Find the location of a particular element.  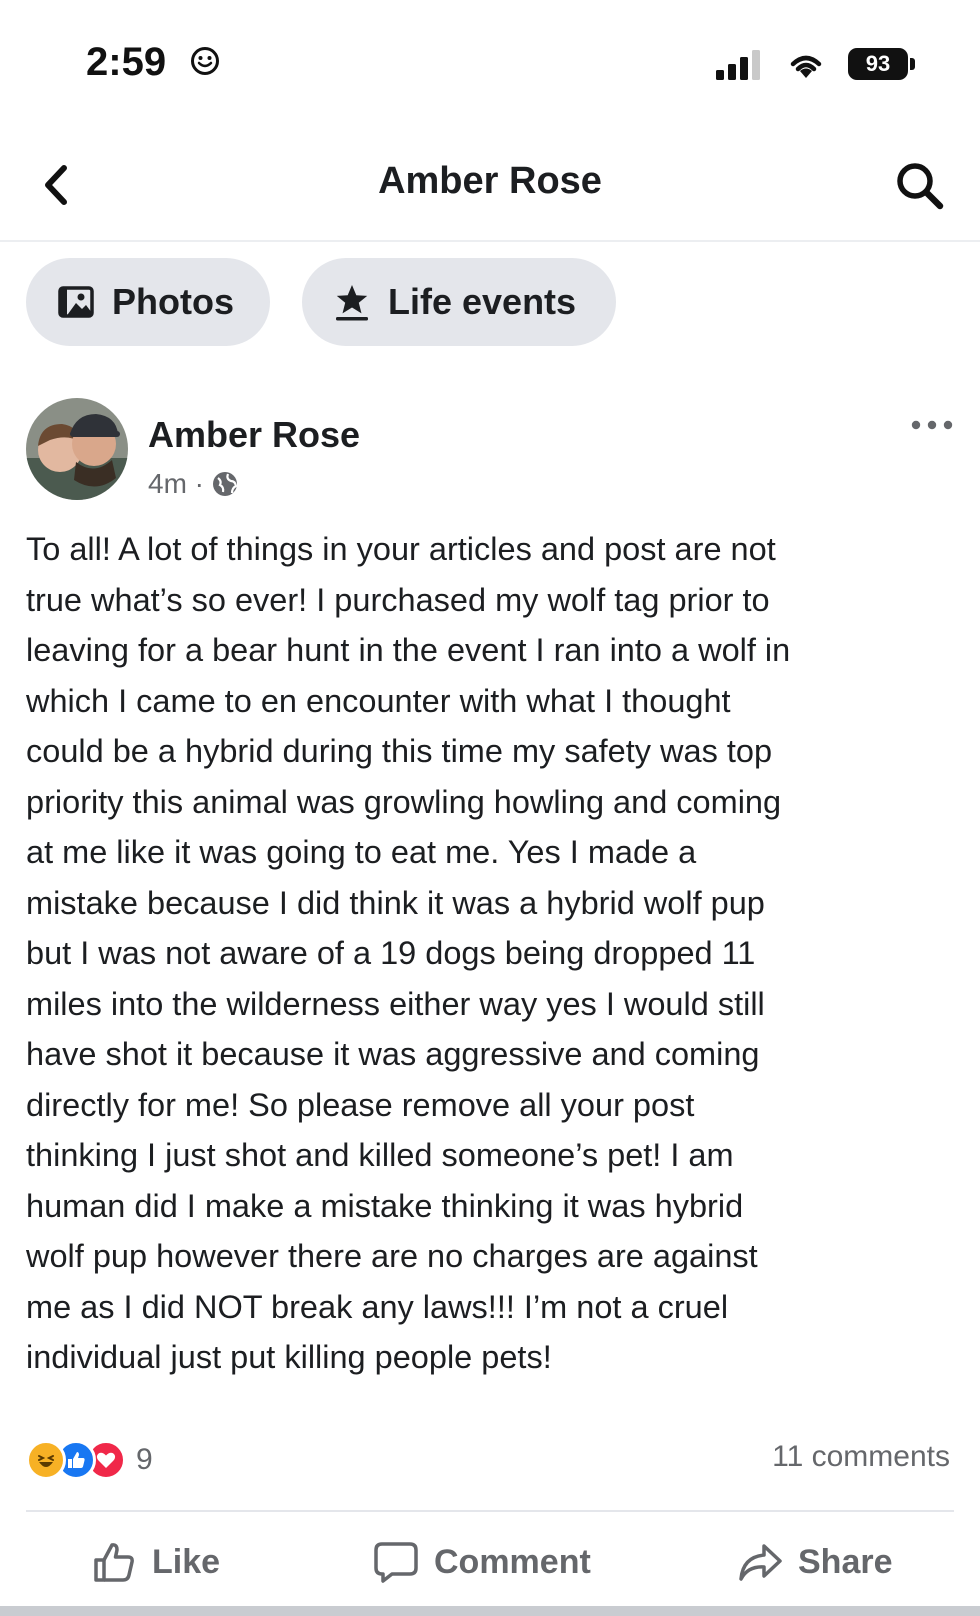

status-time: 2:59 is located at coordinates (126, 62).